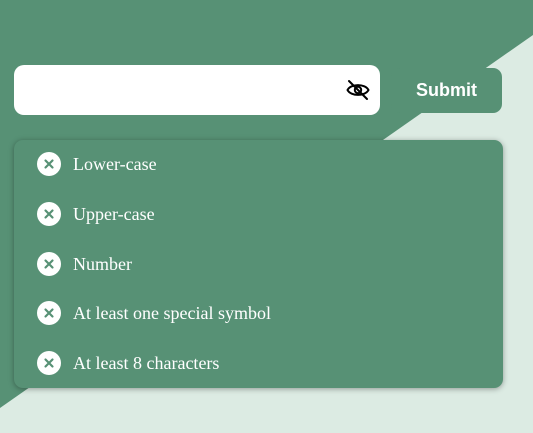  Describe the element at coordinates (446, 90) in the screenshot. I see `submit-button: Submit` at that location.